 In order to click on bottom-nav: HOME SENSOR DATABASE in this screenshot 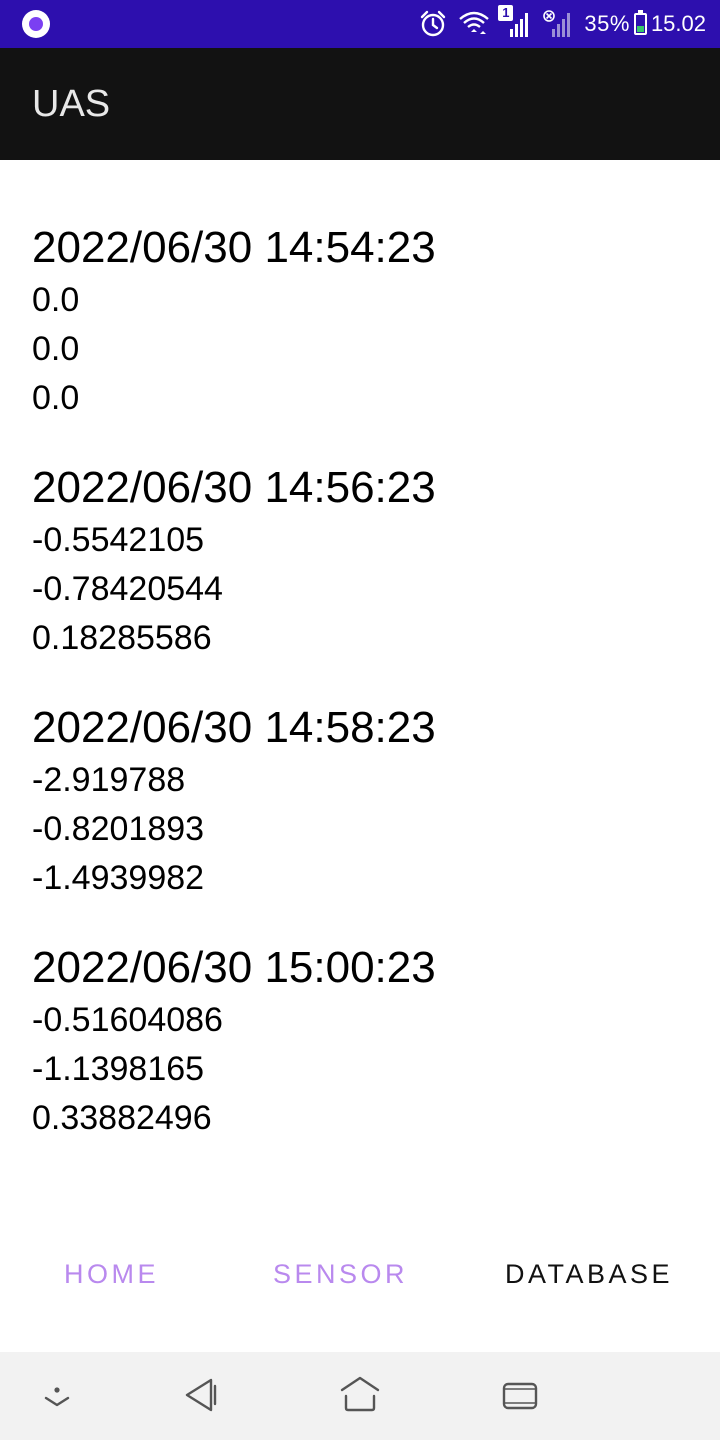, I will do `click(360, 1274)`.